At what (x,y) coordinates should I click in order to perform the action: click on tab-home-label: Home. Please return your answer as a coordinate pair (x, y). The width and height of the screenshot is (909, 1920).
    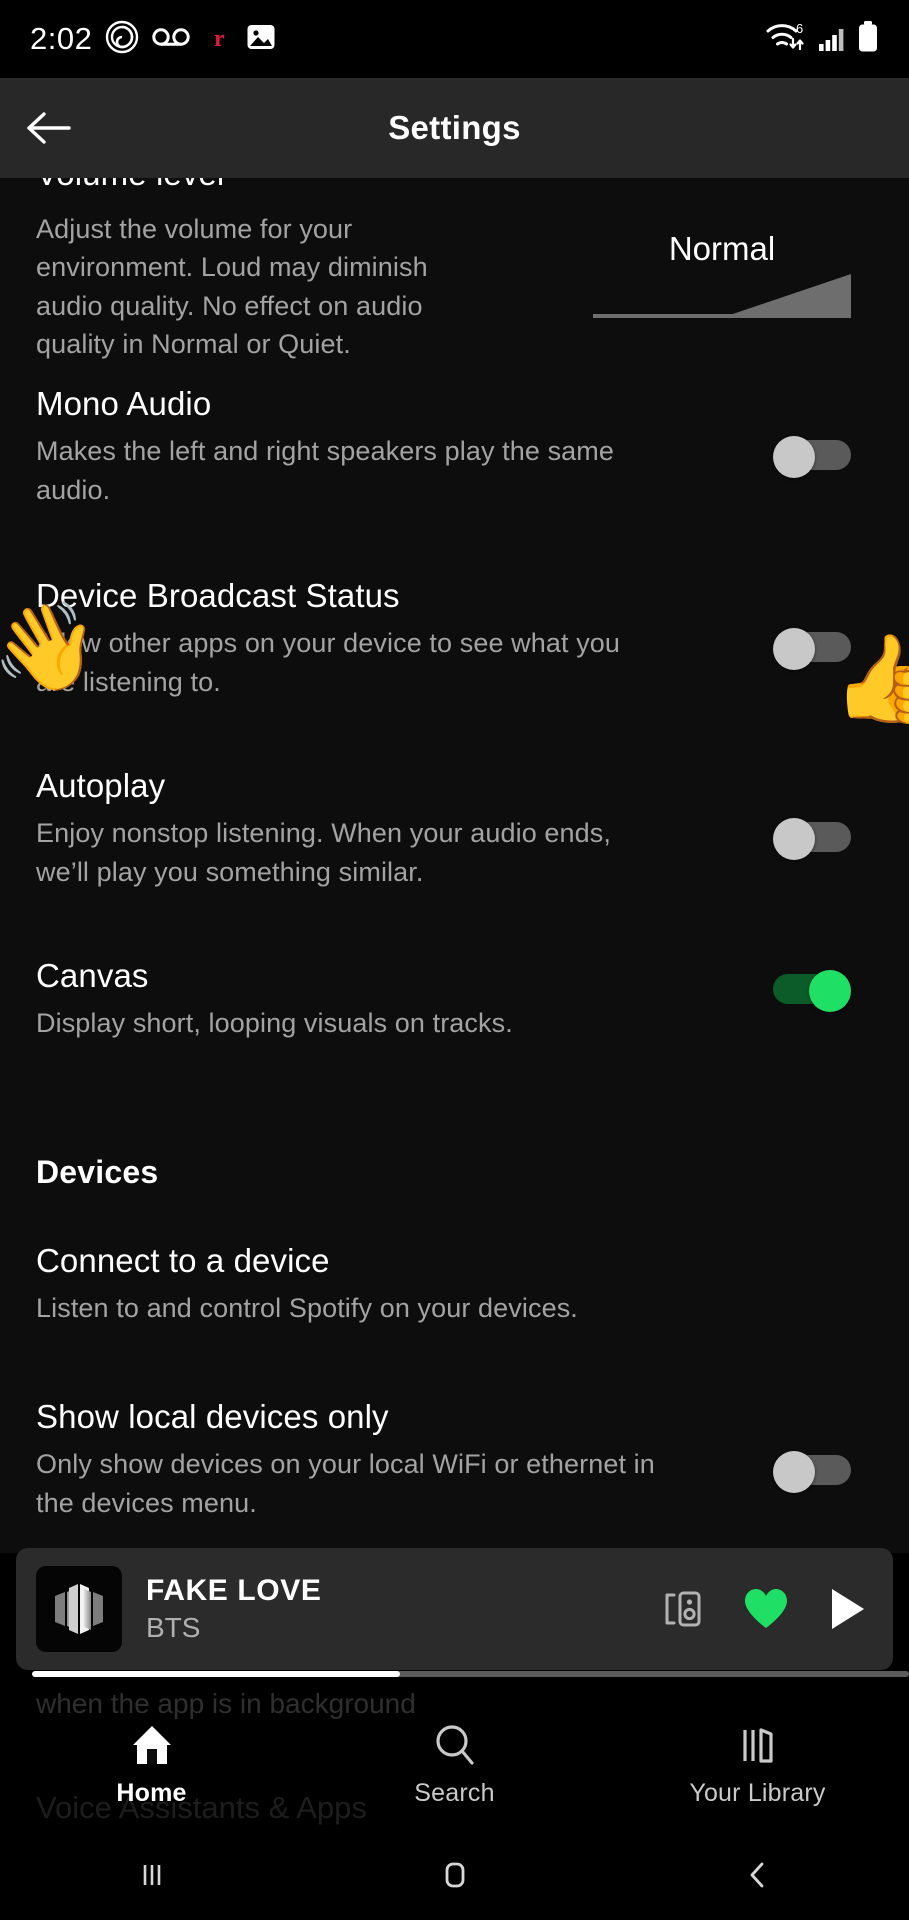
    Looking at the image, I should click on (151, 1792).